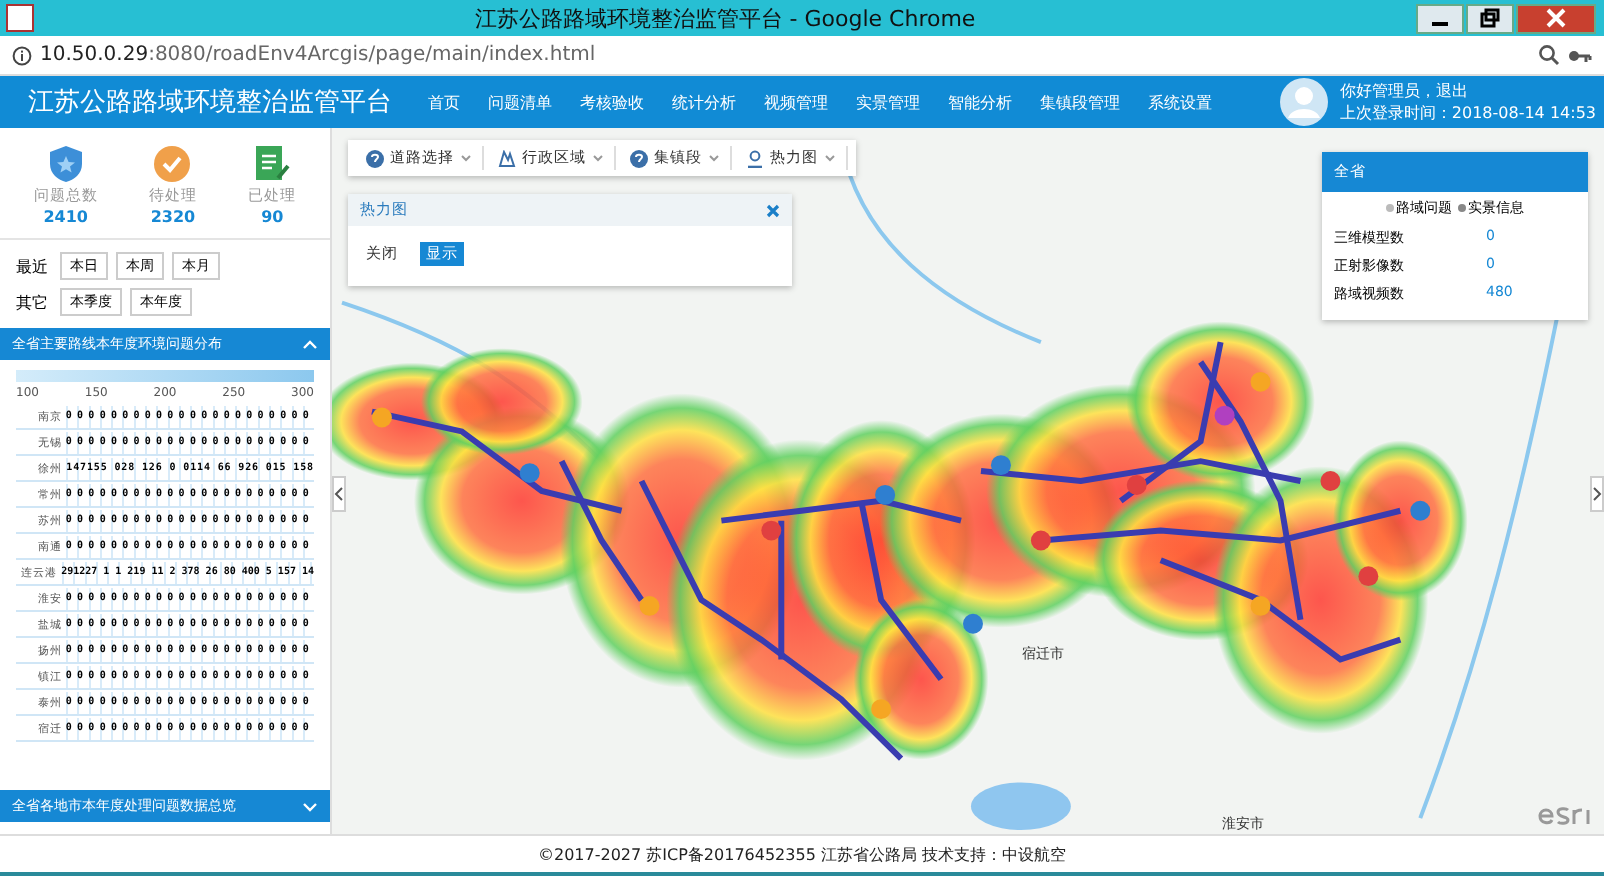 This screenshot has width=1604, height=876. I want to click on url-text: 10.50.0.29:8080/roadEnv4Arcgis/page/main/index.html, so click(785, 55).